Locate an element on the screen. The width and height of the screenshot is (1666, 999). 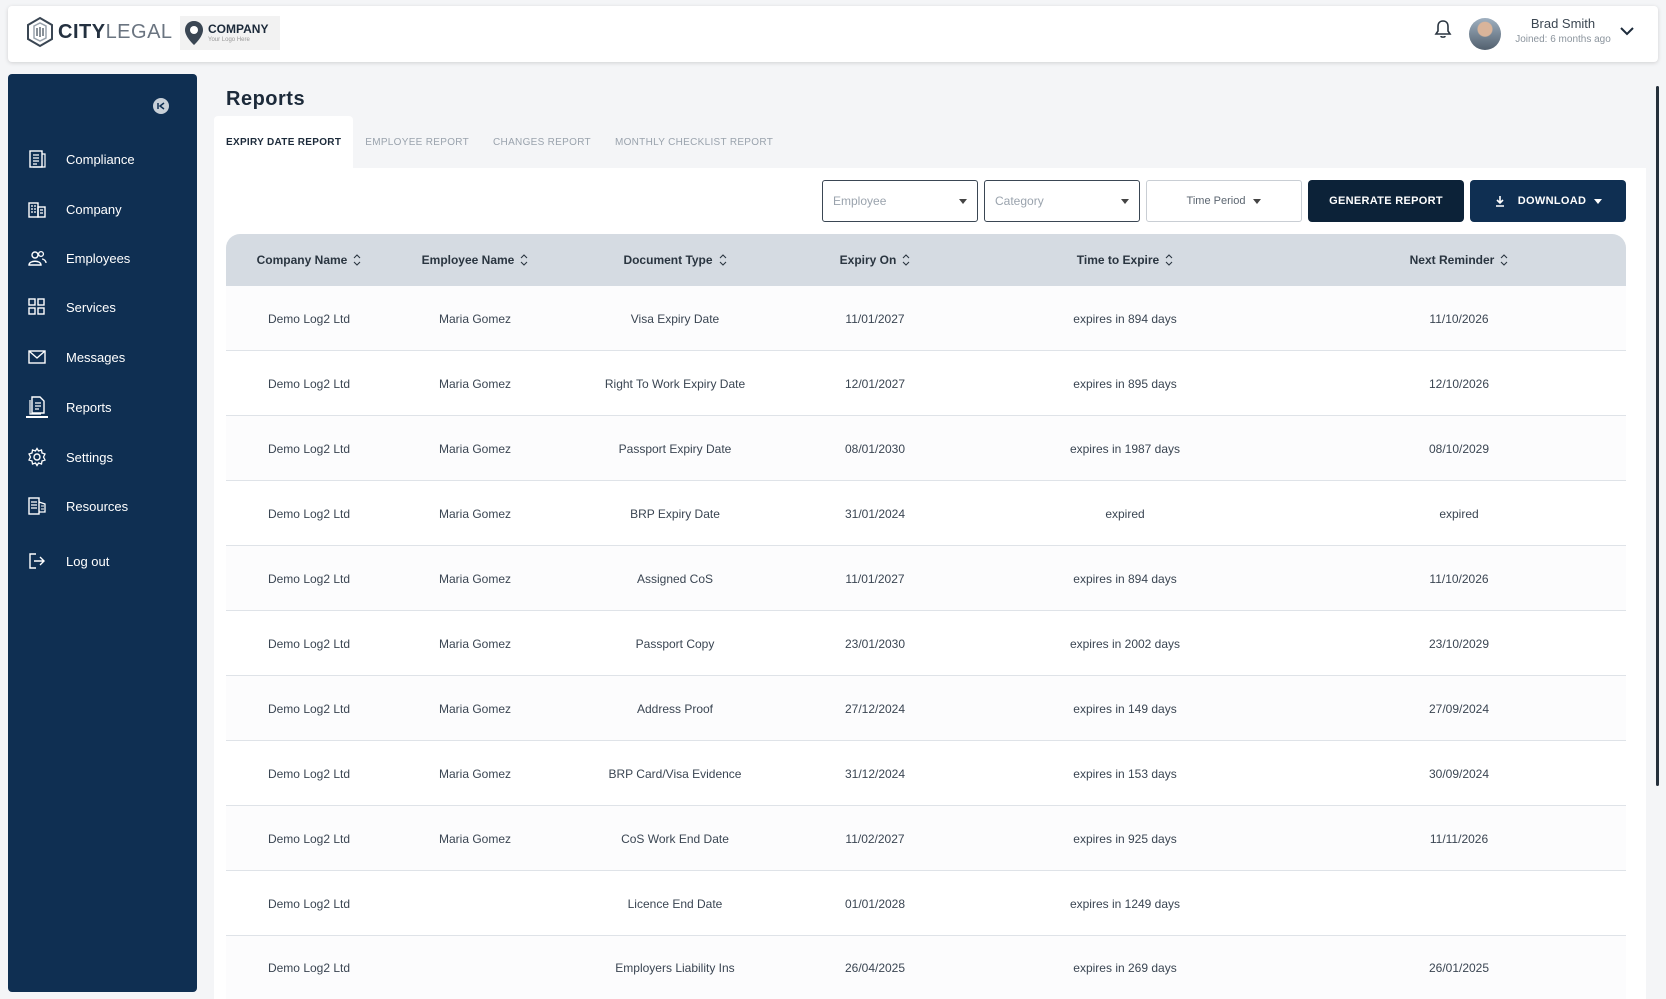
cell-expiry-on: 31/01/2024 is located at coordinates (875, 513).